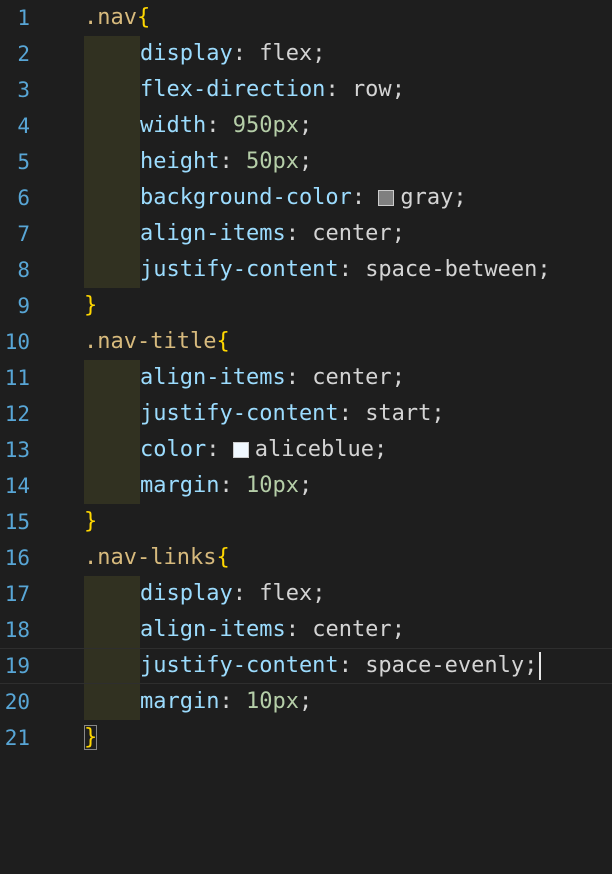 The width and height of the screenshot is (612, 874). What do you see at coordinates (272, 161) in the screenshot?
I see `css-value: 50px` at bounding box center [272, 161].